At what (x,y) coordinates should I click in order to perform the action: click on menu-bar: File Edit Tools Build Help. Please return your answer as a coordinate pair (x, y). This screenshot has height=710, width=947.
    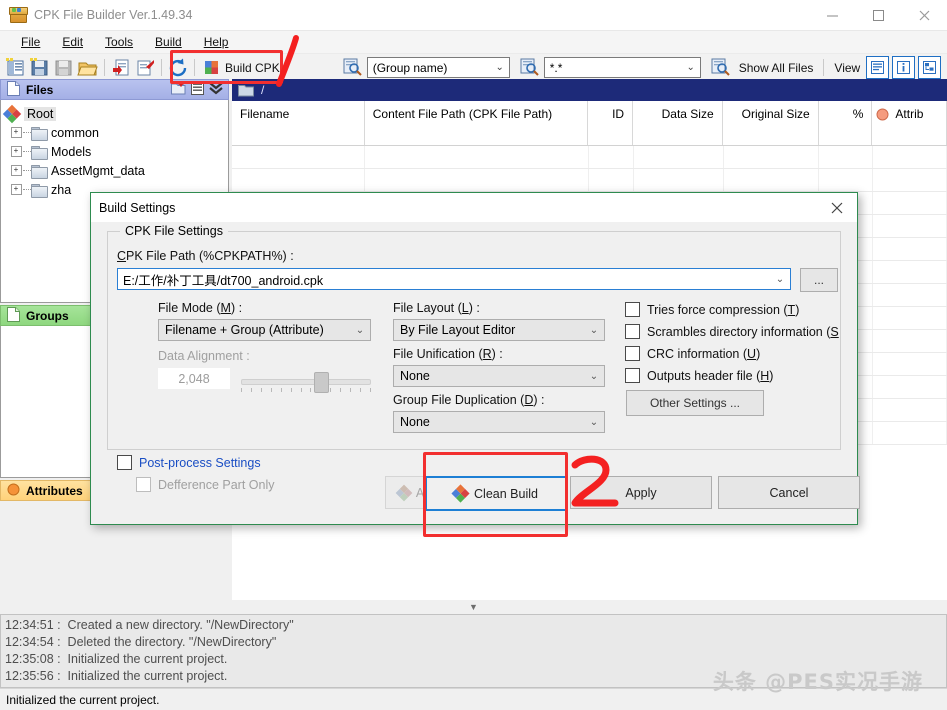
    Looking at the image, I should click on (473, 42).